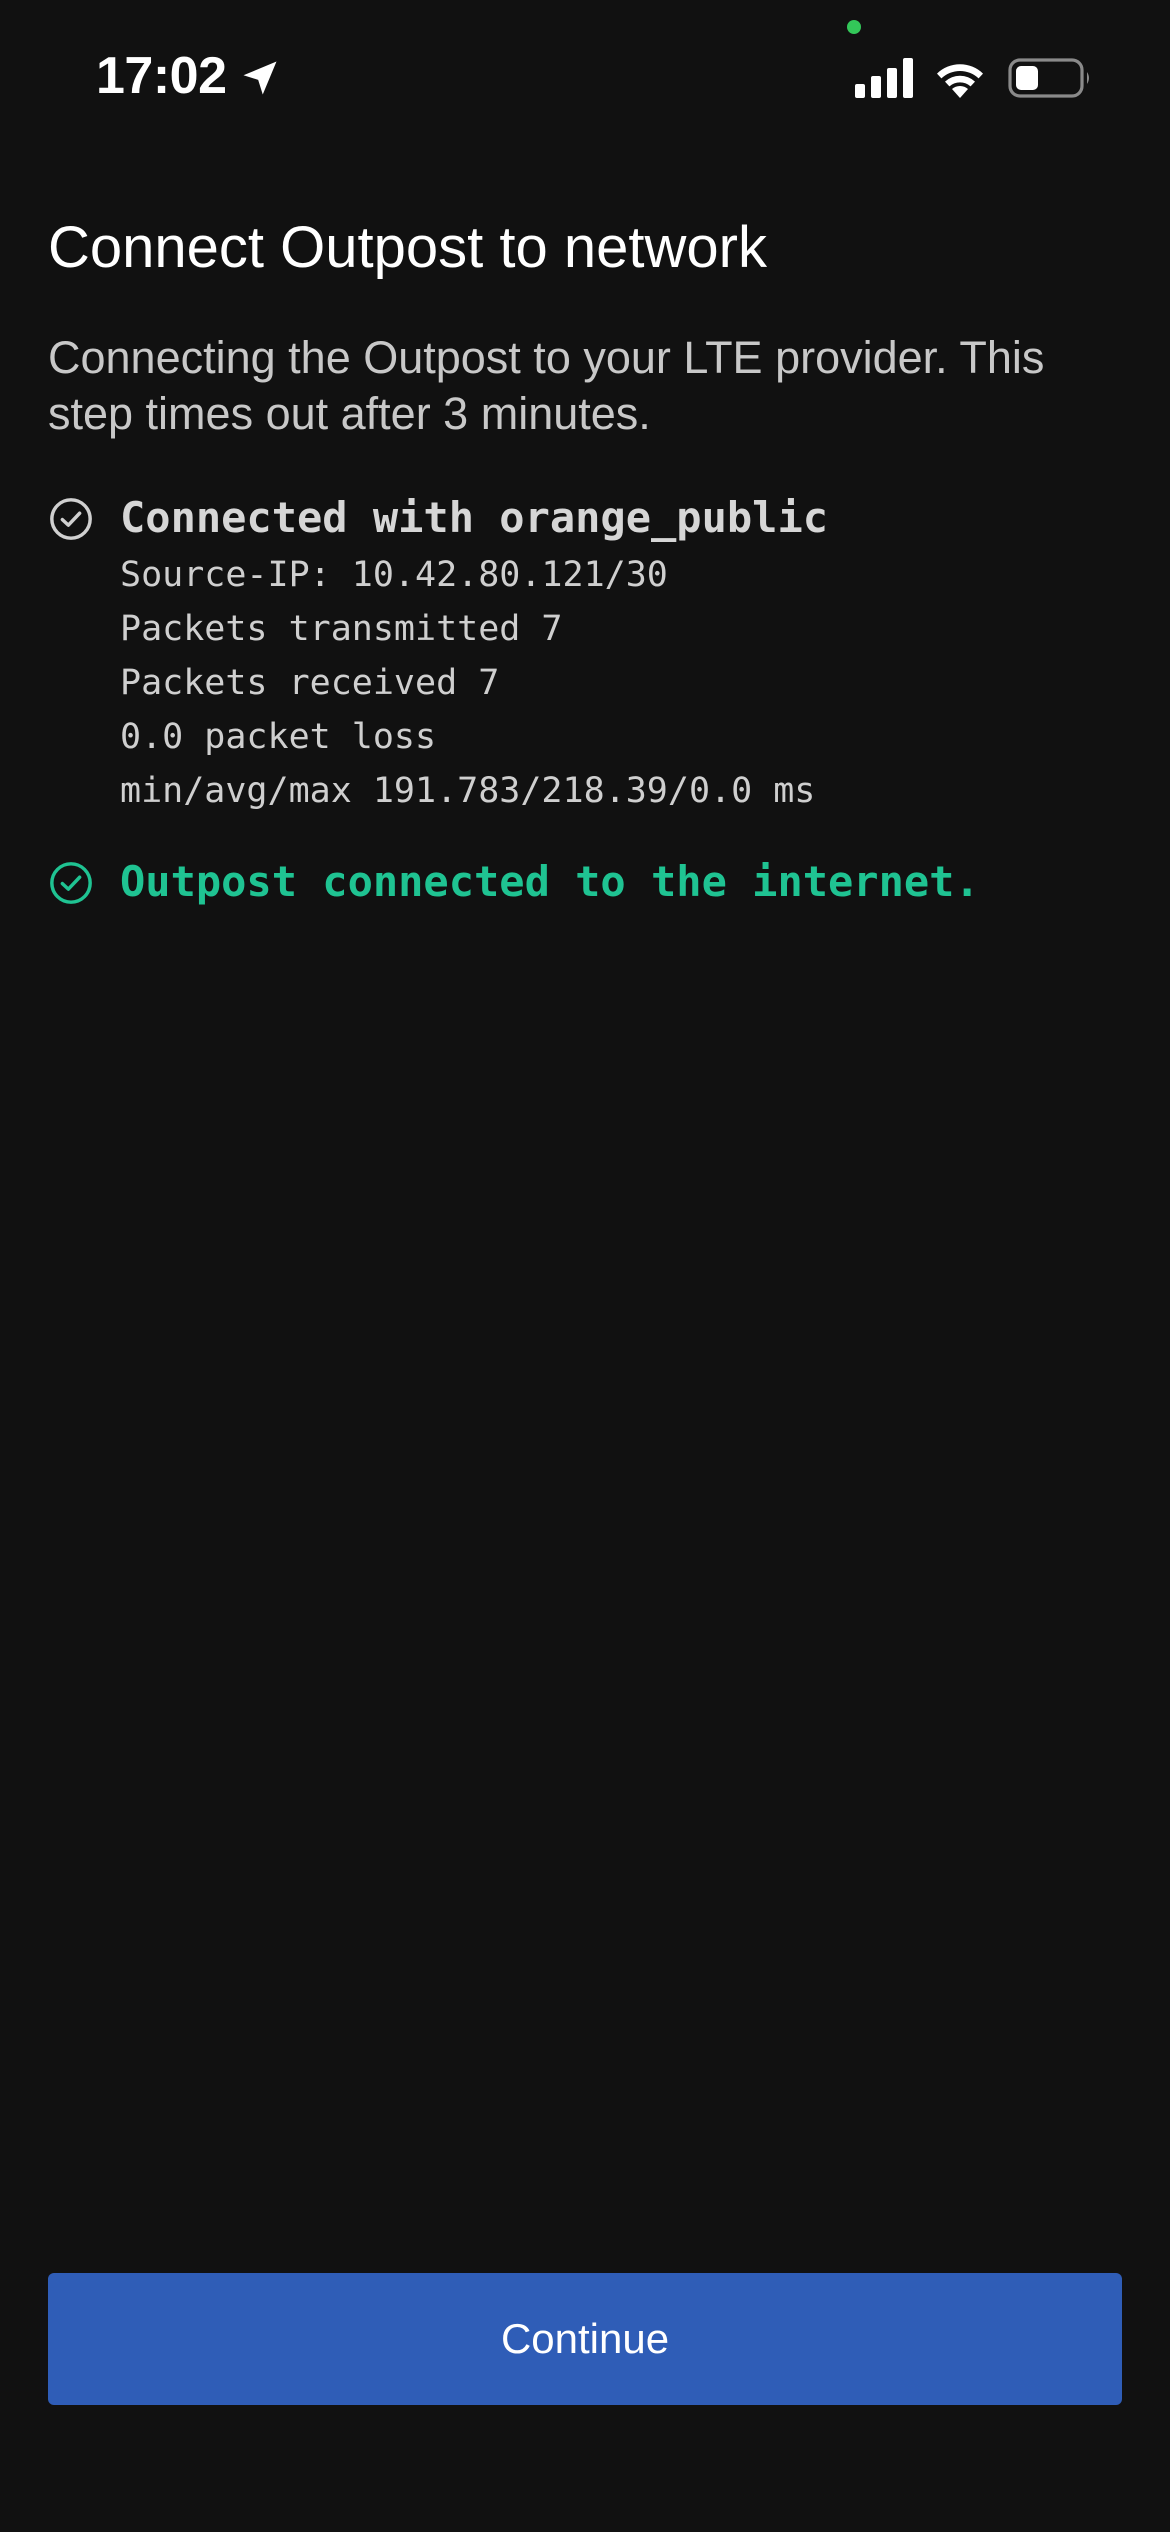 This screenshot has height=2532, width=1170. Describe the element at coordinates (550, 881) in the screenshot. I see `internet-status-heading: Outpost connected to the internet.` at that location.